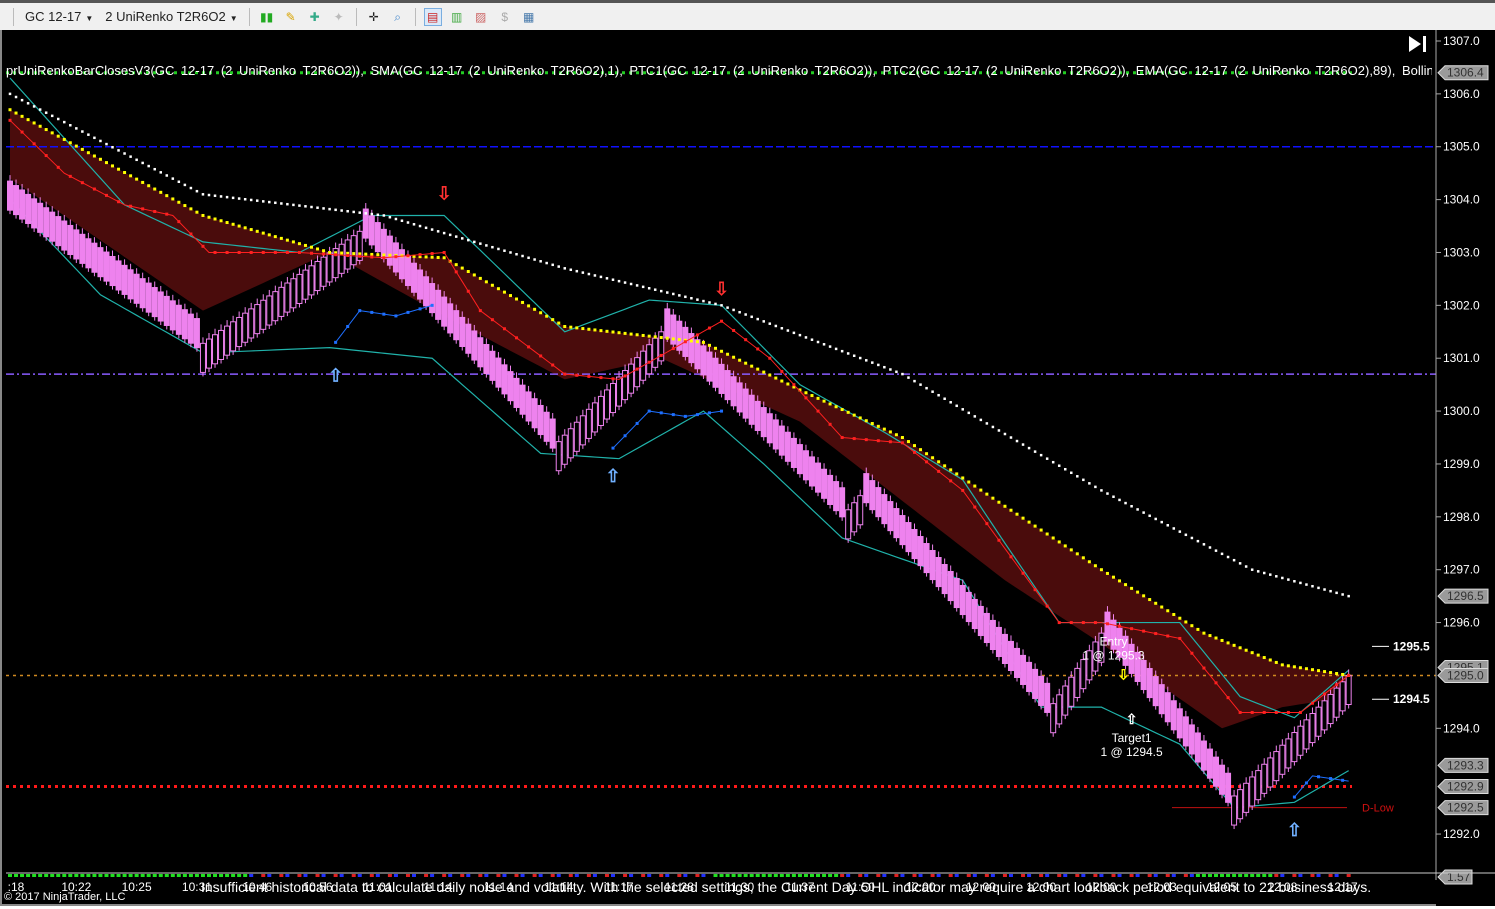 Image resolution: width=1495 pixels, height=909 pixels. Describe the element at coordinates (171, 16) in the screenshot. I see `bar-type-selector: 2 UniRenko T2R6O2 ▼` at that location.